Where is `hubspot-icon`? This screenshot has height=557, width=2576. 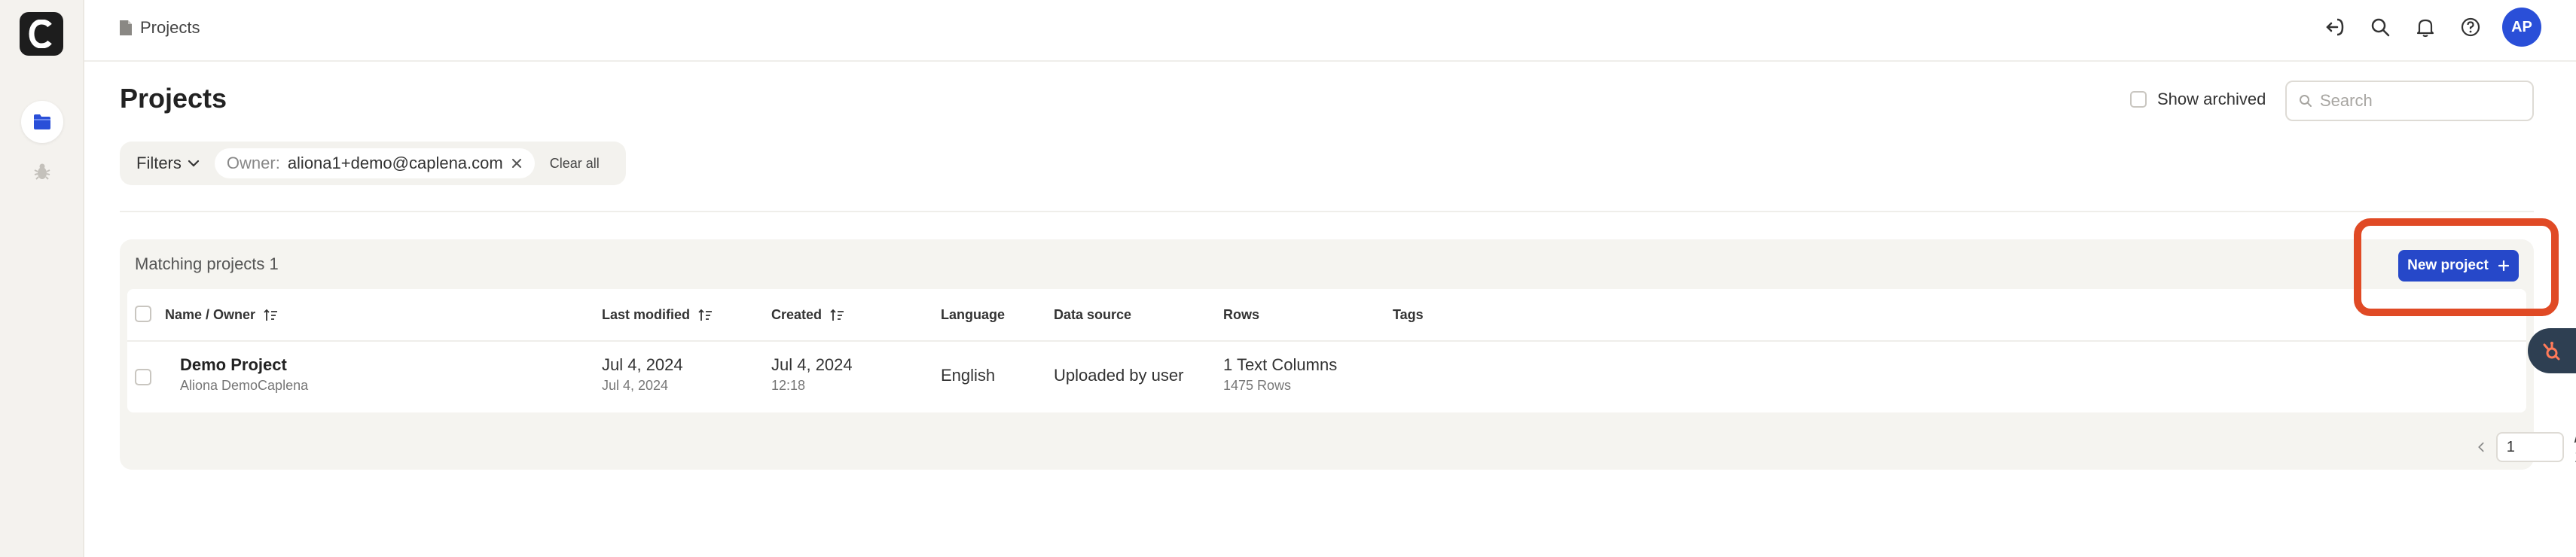 hubspot-icon is located at coordinates (2552, 351).